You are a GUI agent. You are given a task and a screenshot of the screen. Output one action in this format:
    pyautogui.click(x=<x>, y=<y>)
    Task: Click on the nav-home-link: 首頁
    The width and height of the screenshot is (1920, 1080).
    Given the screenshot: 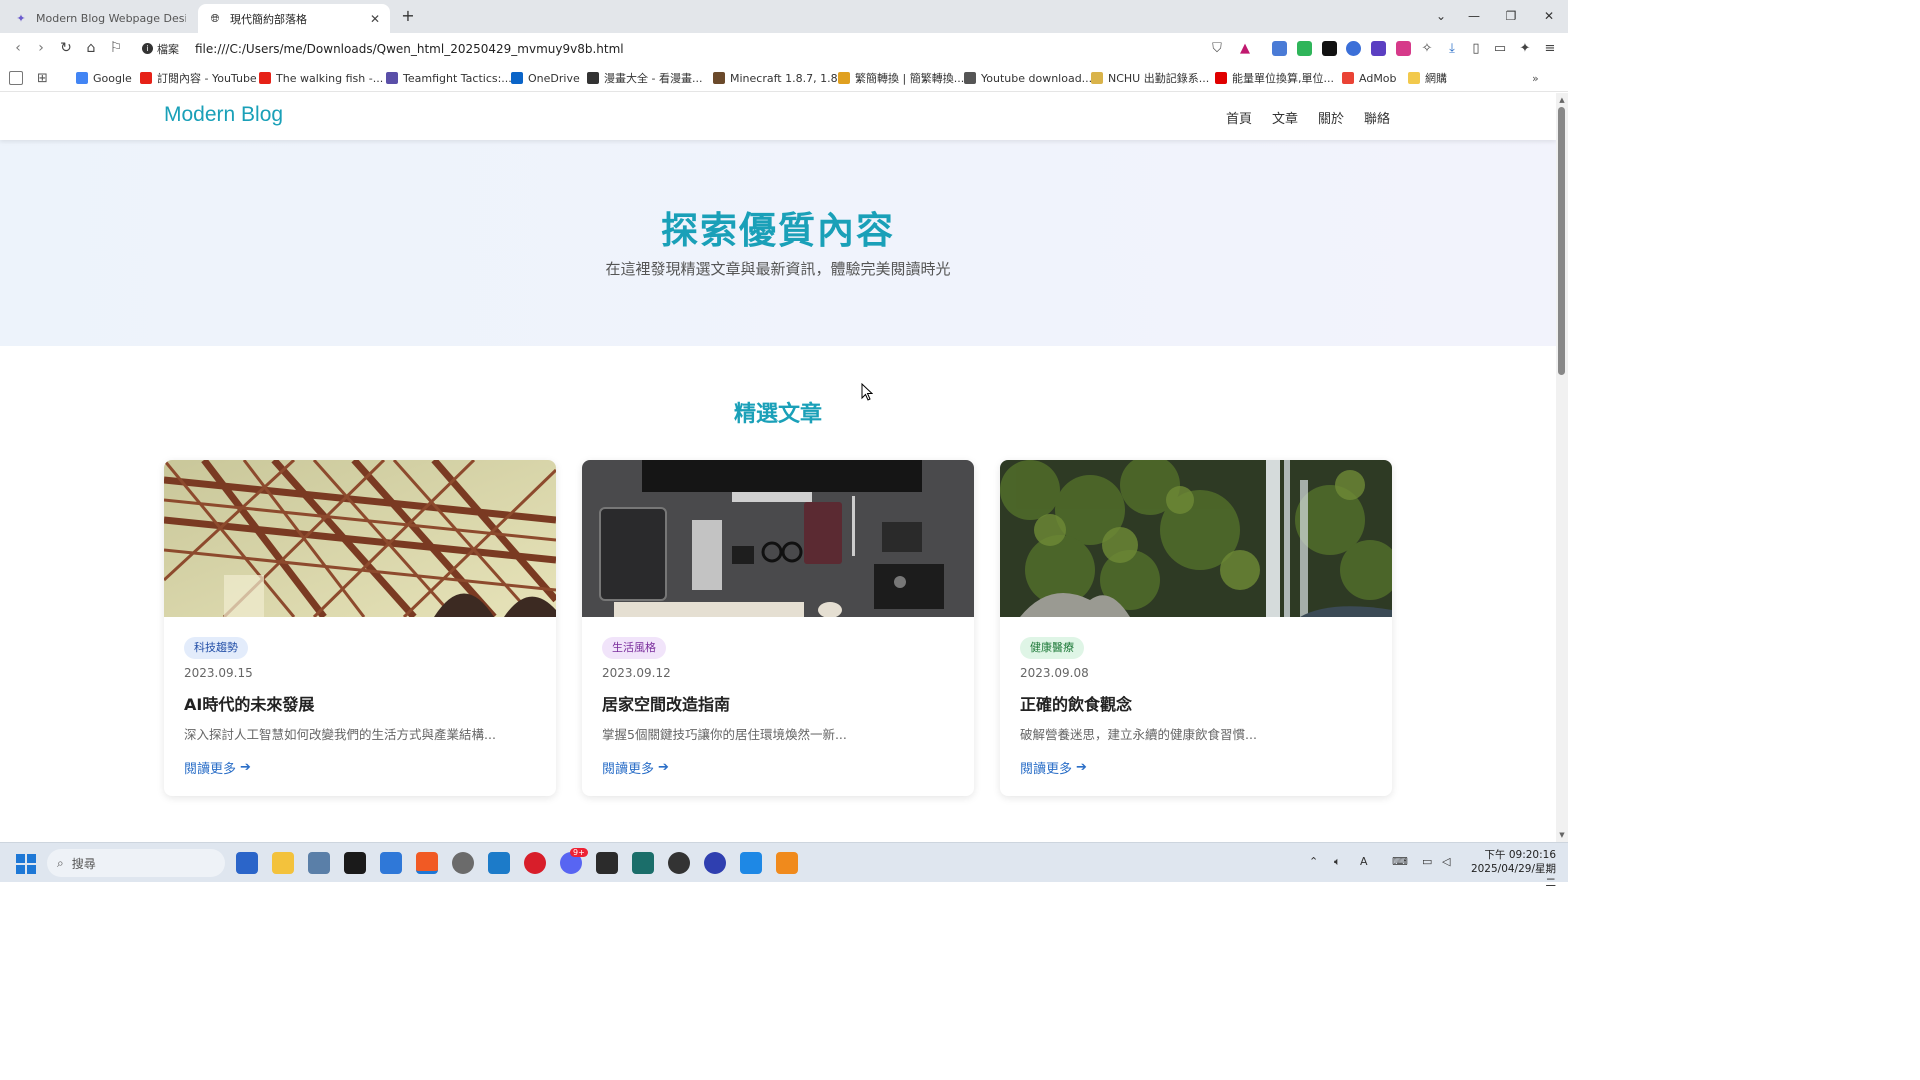 What is the action you would take?
    pyautogui.click(x=1239, y=117)
    